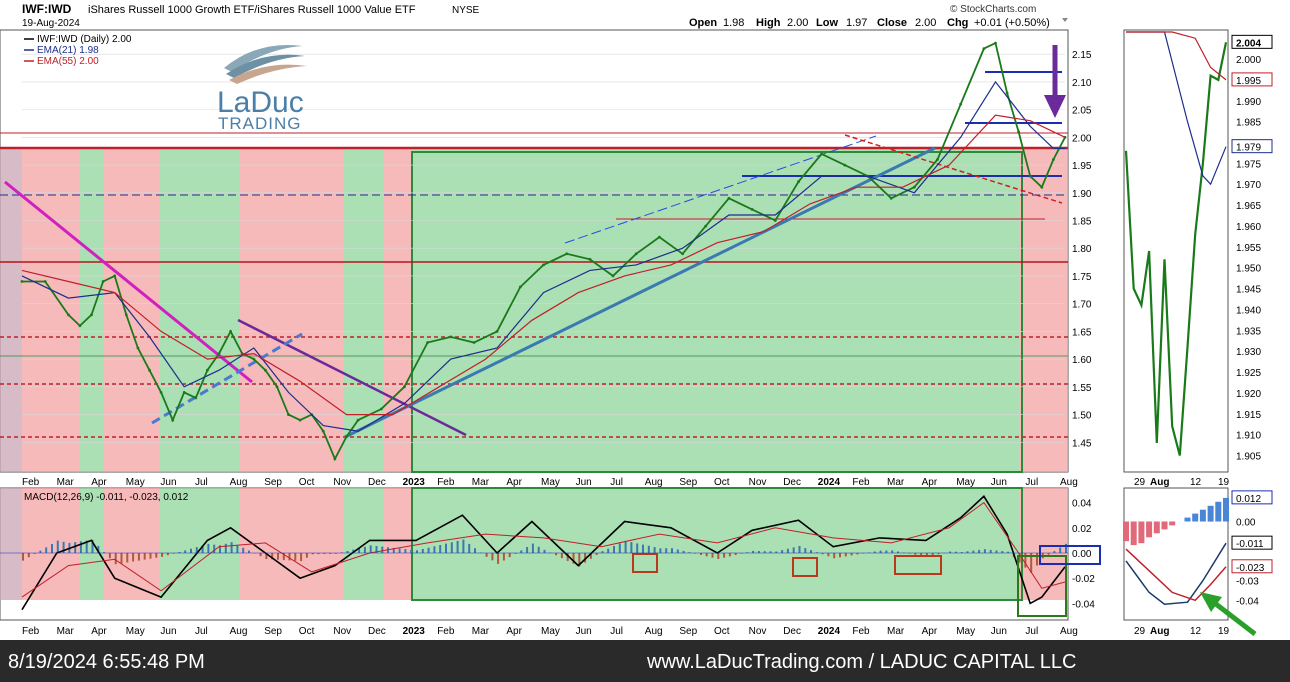  Describe the element at coordinates (1247, 601) in the screenshot. I see `zoom-macd-y-tick-5: -0.04` at that location.